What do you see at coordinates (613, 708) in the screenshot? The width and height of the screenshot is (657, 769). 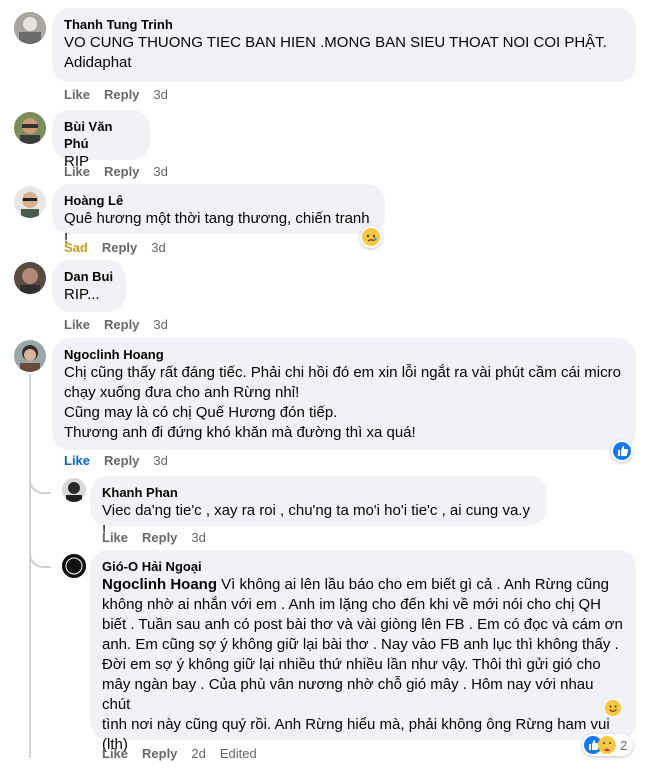 I see `smile-emoji-icon` at bounding box center [613, 708].